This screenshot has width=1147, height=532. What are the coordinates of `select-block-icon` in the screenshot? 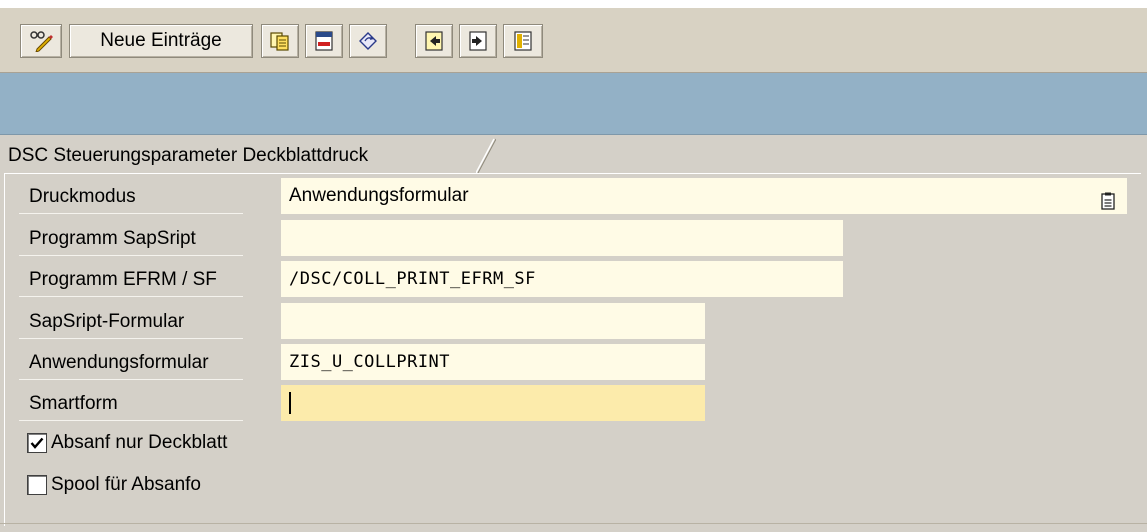 It's located at (523, 41).